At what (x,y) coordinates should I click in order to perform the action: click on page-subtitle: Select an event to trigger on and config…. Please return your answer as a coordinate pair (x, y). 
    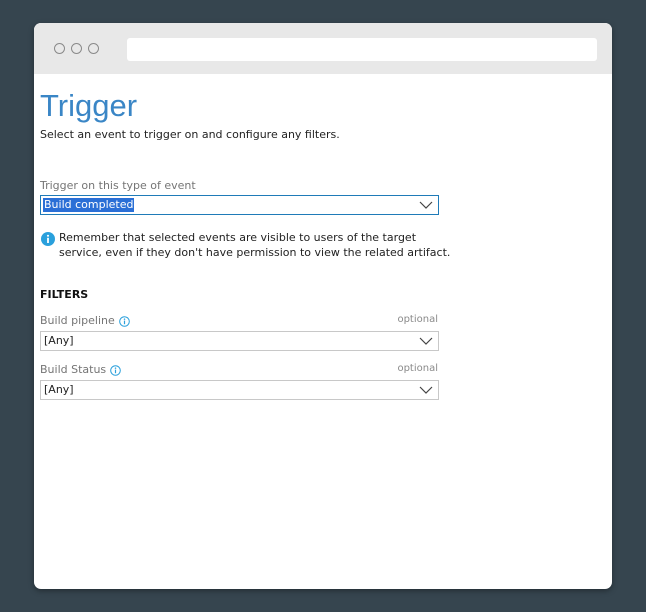
    Looking at the image, I should click on (190, 134).